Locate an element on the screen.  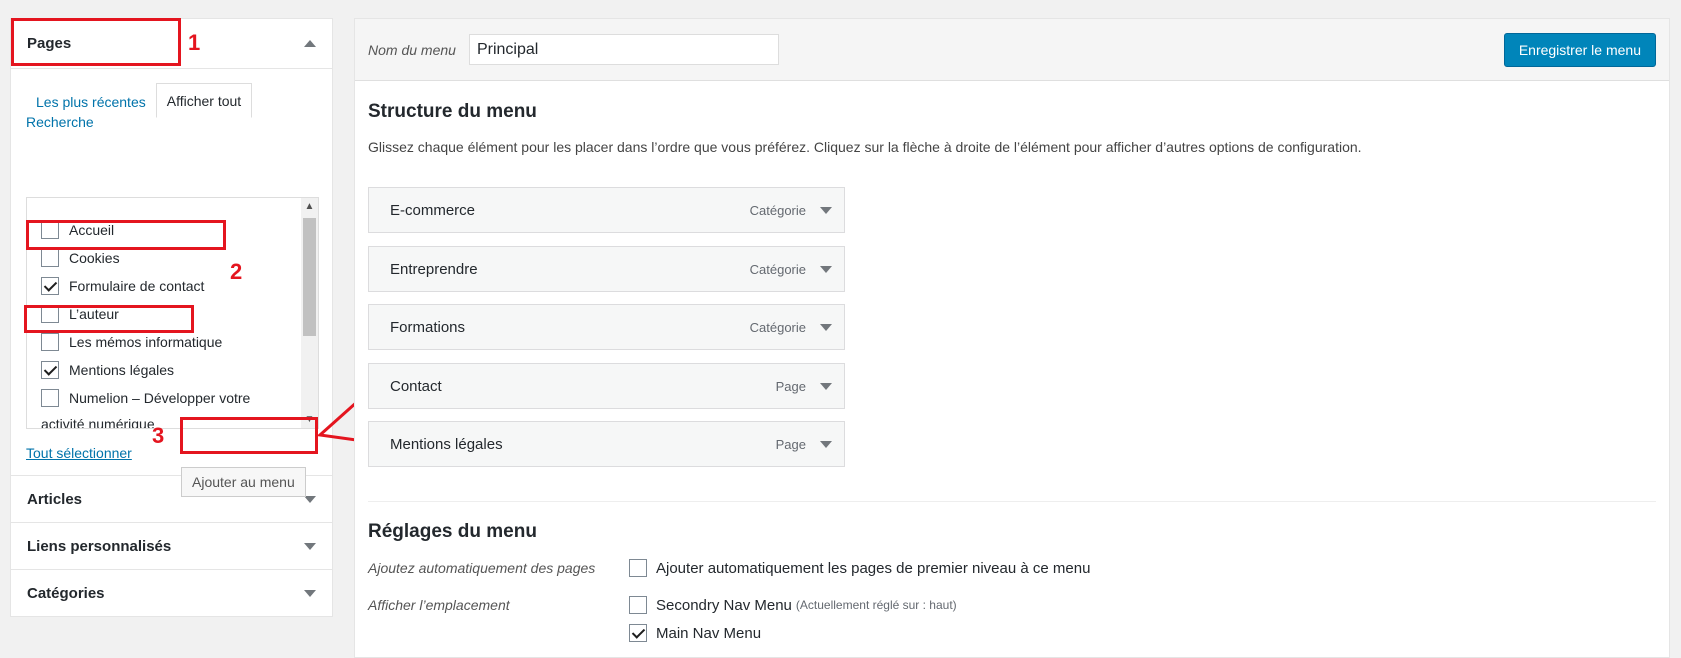
select-all-link: Tout sélectionner is located at coordinates (79, 453).